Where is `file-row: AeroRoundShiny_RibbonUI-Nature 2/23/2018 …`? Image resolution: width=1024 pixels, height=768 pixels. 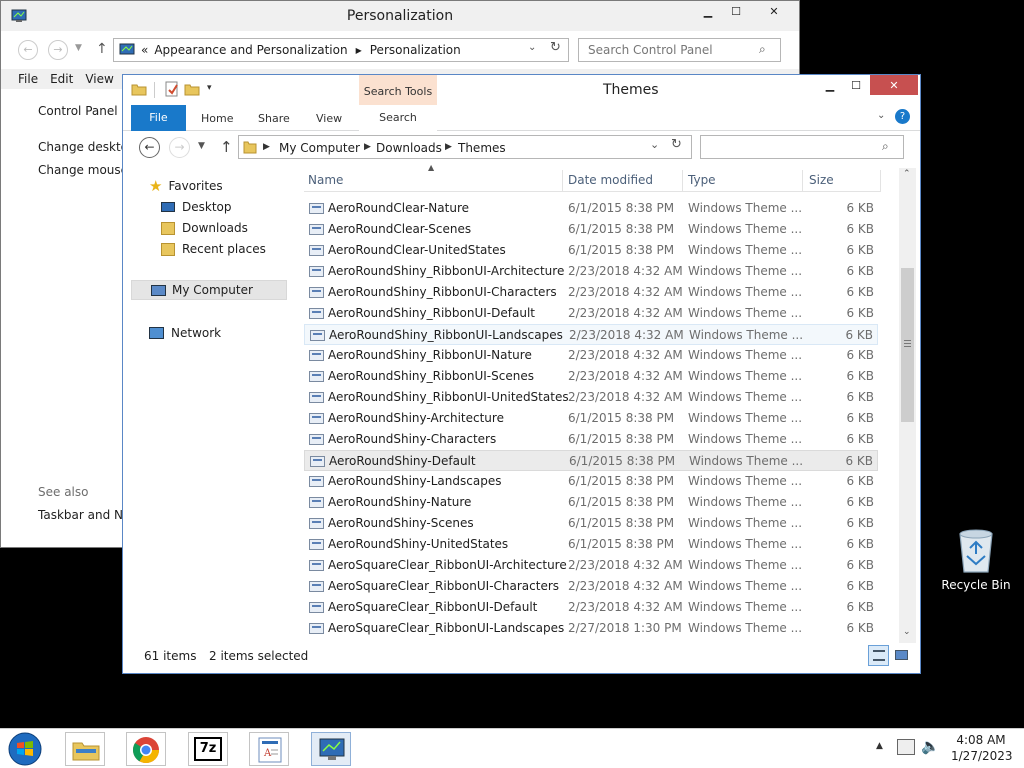
file-row: AeroRoundShiny_RibbonUI-Nature 2/23/2018 … is located at coordinates (591, 355).